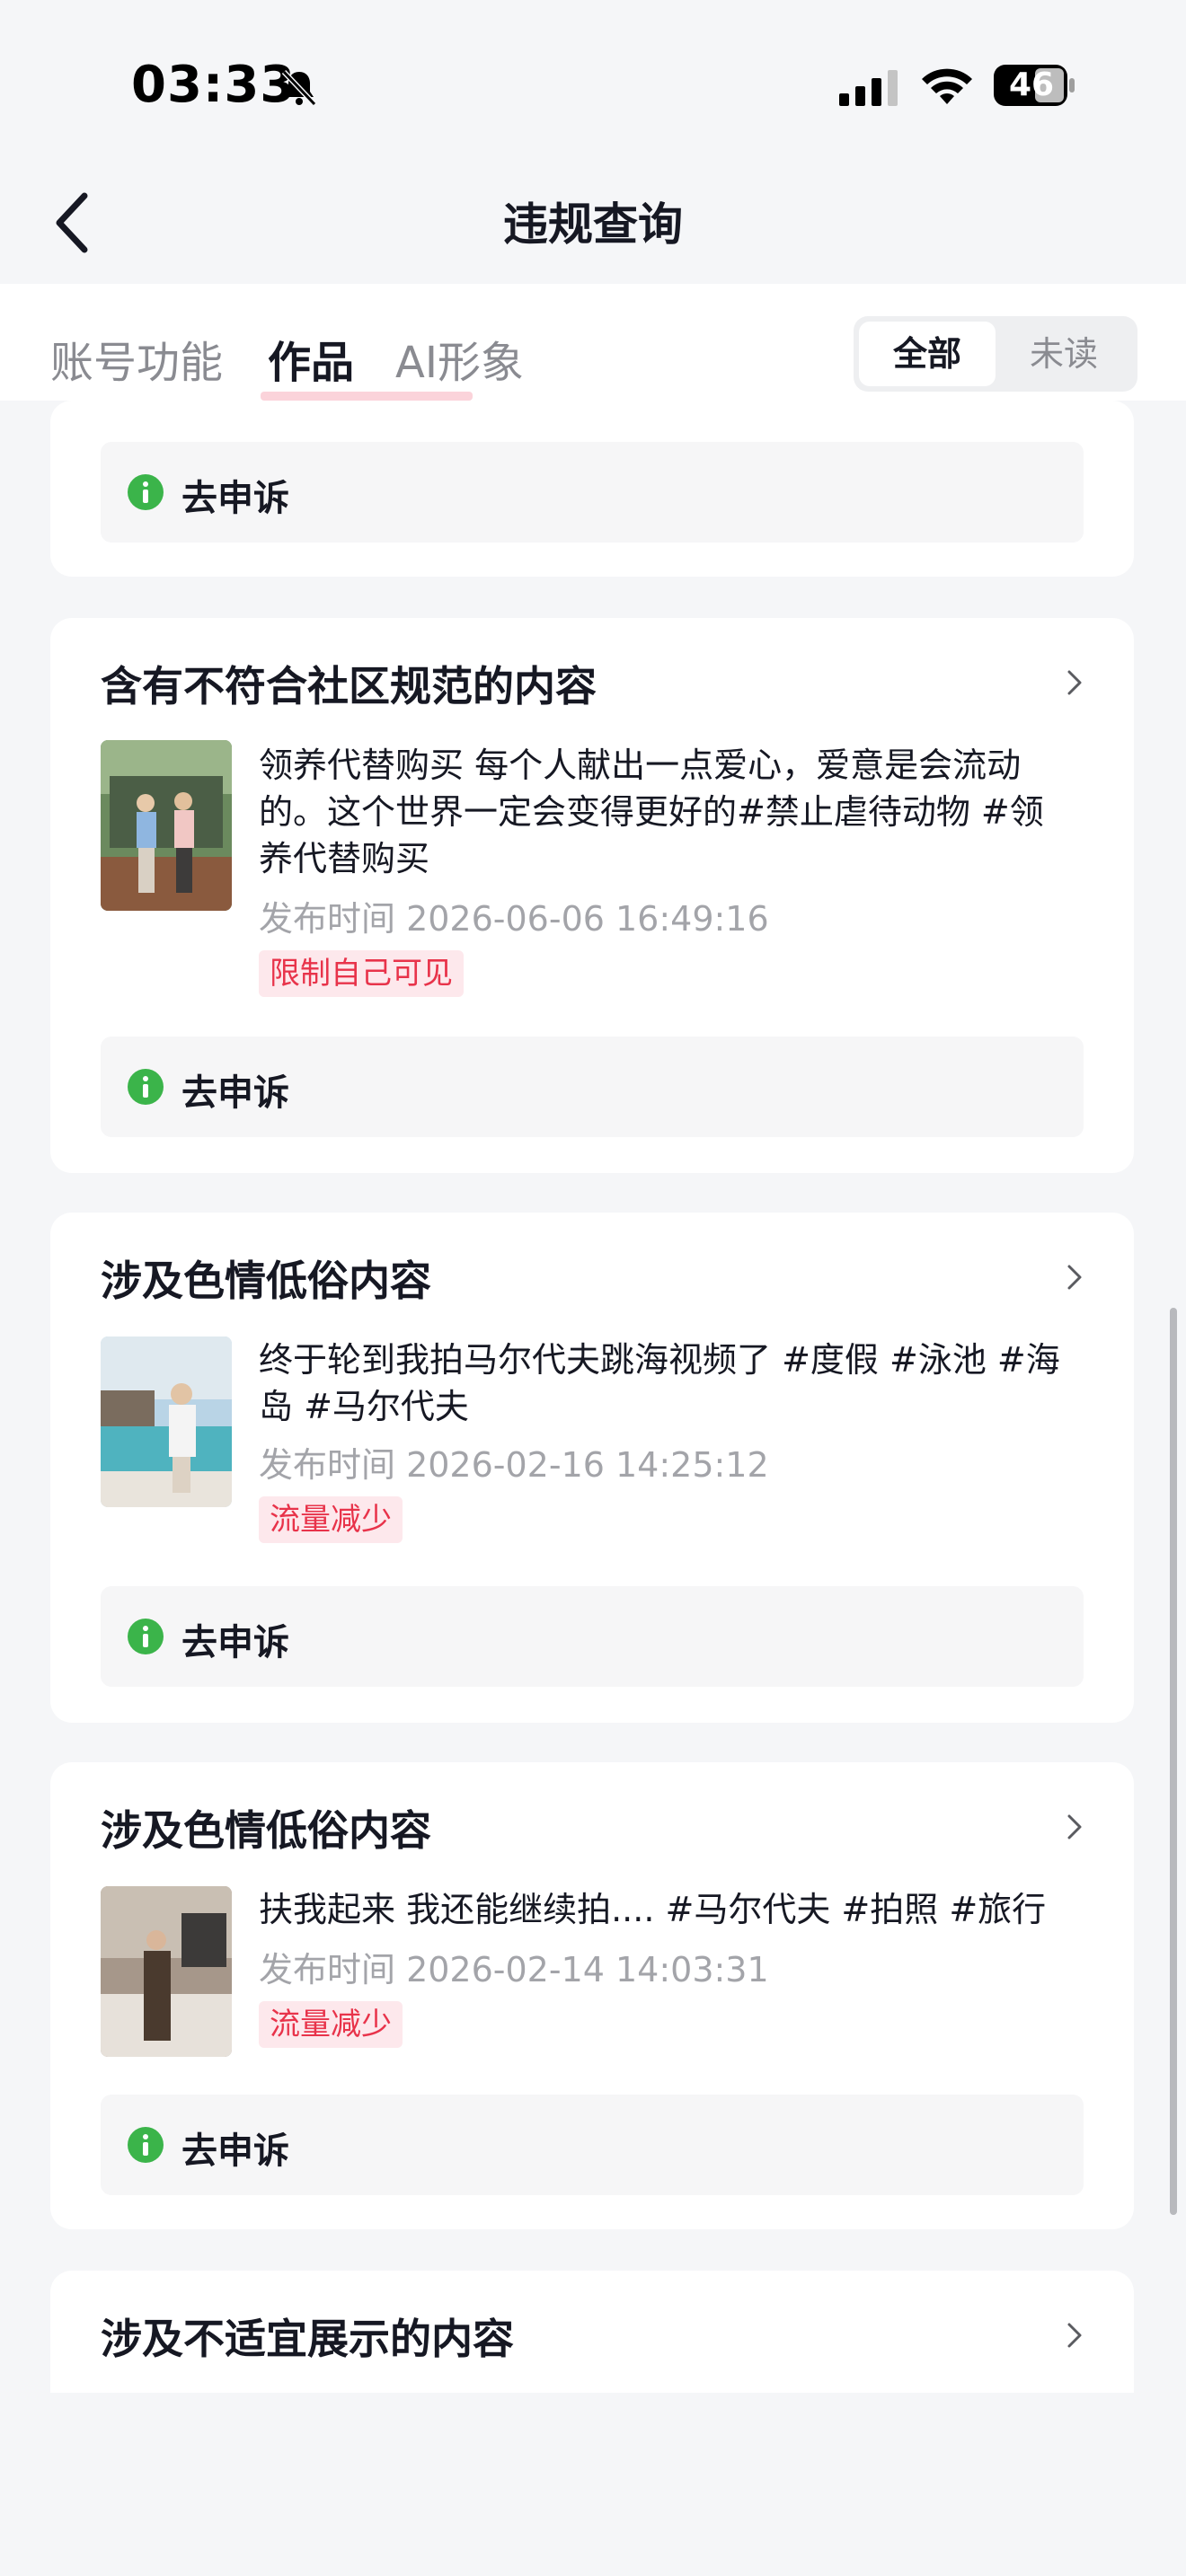 The height and width of the screenshot is (2576, 1186). What do you see at coordinates (367, 396) in the screenshot?
I see `tab-underline` at bounding box center [367, 396].